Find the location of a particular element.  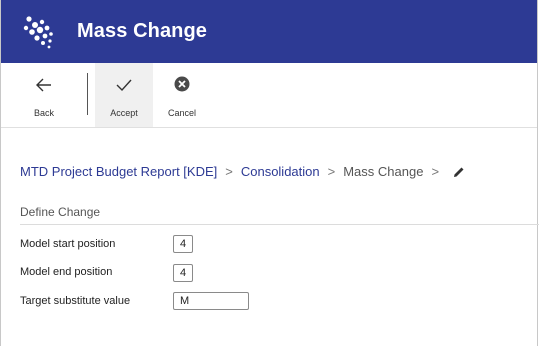

breadcrumb-item-mass-change: Mass Change is located at coordinates (383, 171).